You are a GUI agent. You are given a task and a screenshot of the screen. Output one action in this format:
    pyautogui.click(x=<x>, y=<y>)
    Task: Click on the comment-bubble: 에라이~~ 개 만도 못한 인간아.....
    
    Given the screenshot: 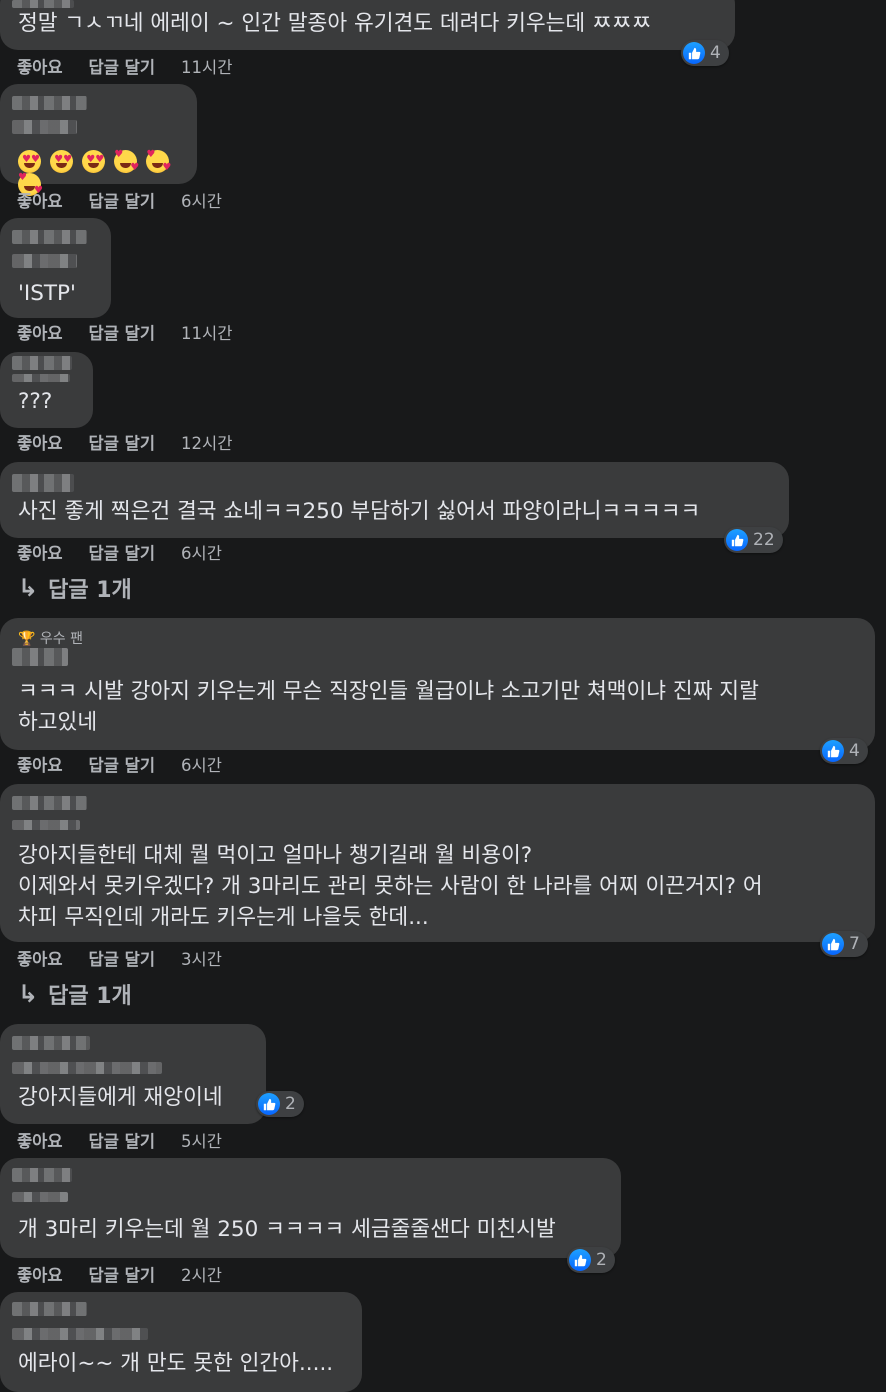 What is the action you would take?
    pyautogui.click(x=181, y=1342)
    